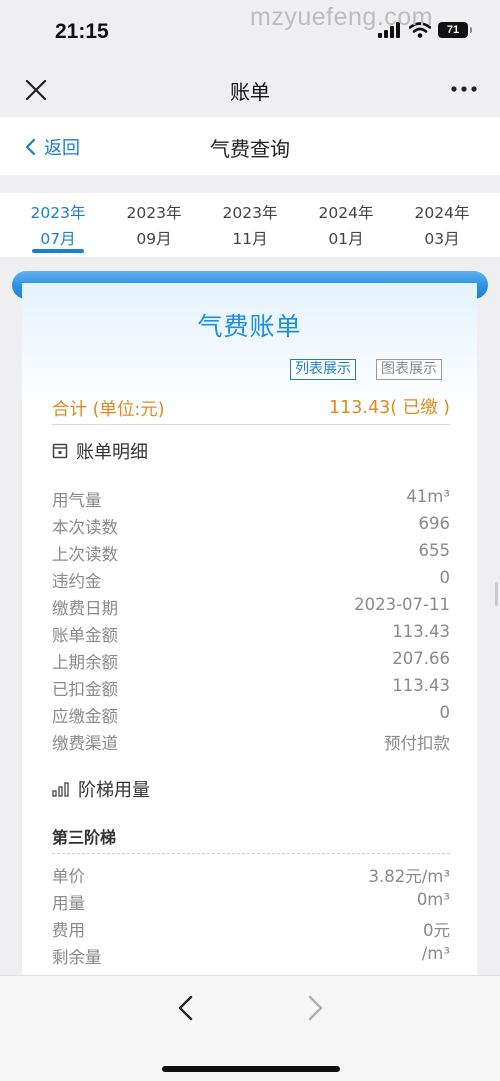 The image size is (500, 1081). What do you see at coordinates (251, 903) in the screenshot?
I see `tier-row-usage: 用量 0m³` at bounding box center [251, 903].